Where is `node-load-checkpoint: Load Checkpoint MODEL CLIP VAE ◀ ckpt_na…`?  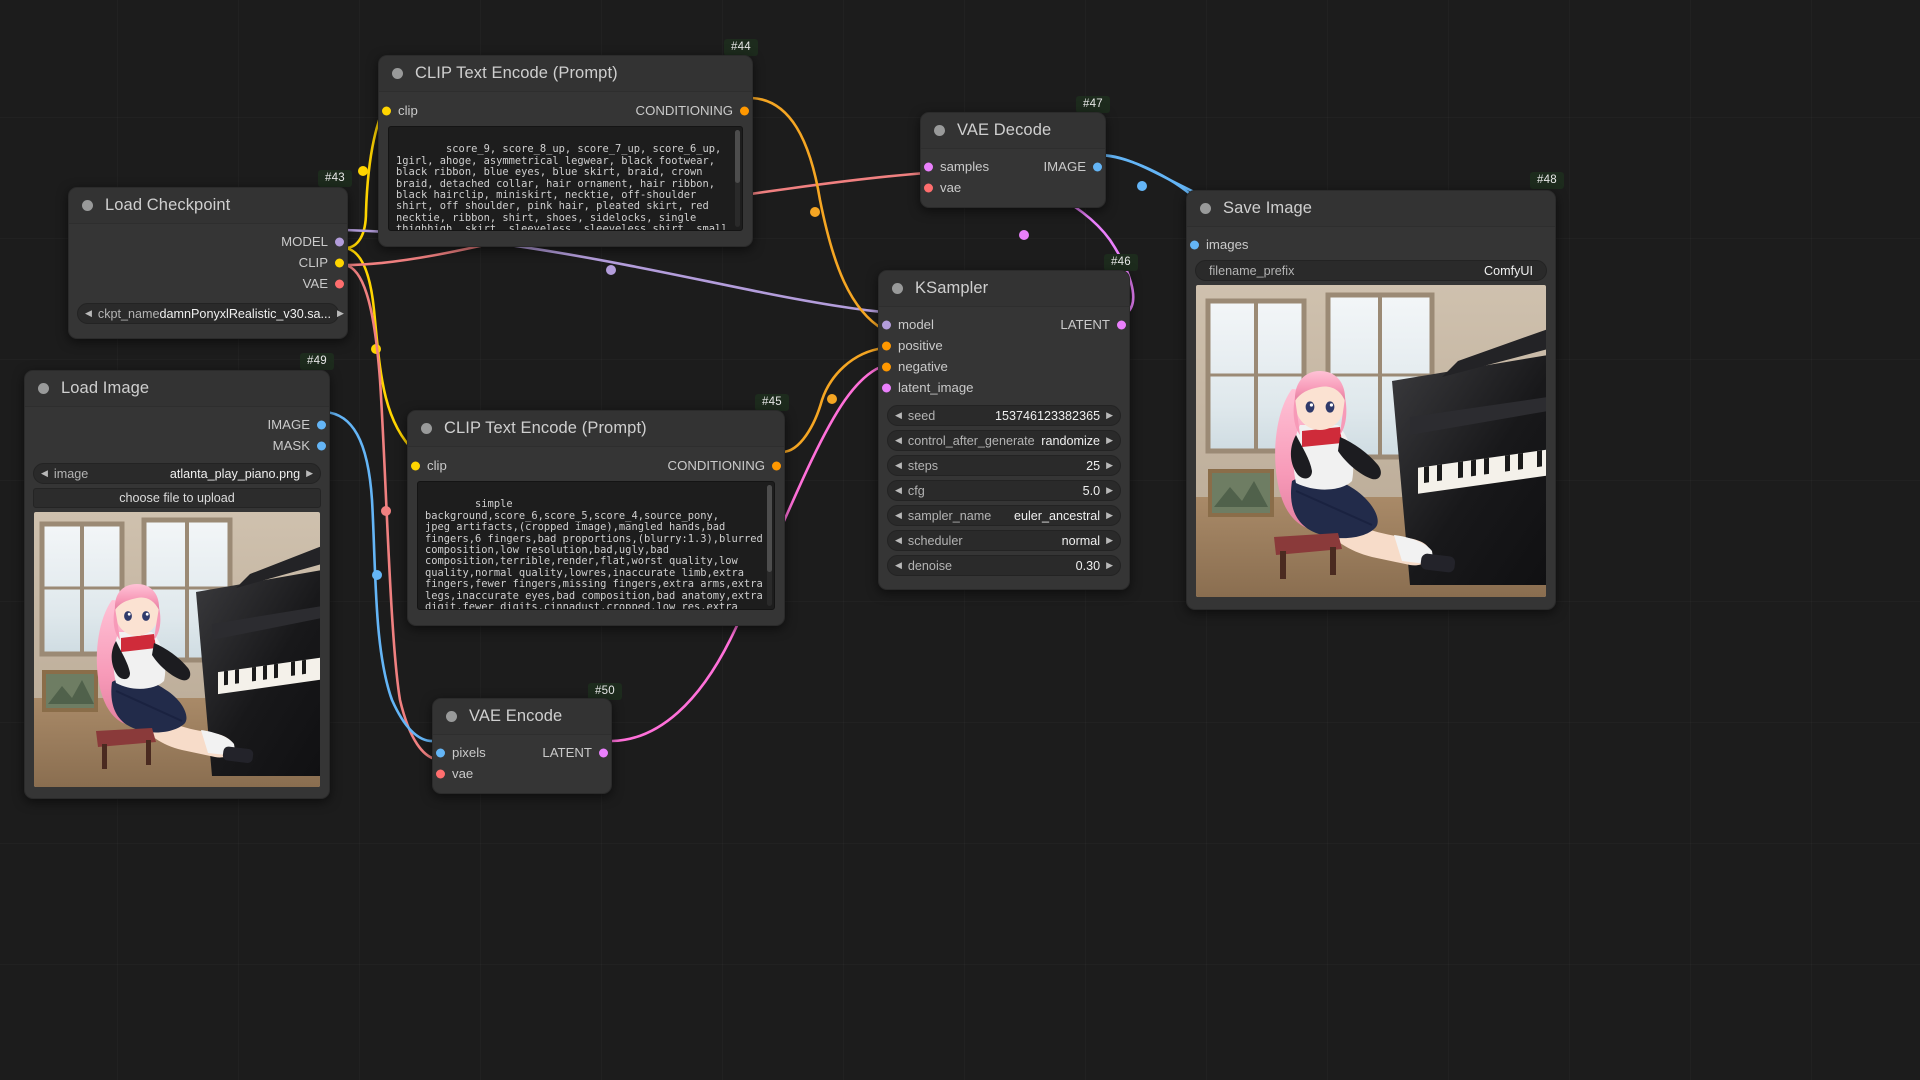 node-load-checkpoint: Load Checkpoint MODEL CLIP VAE ◀ ckpt_na… is located at coordinates (208, 263).